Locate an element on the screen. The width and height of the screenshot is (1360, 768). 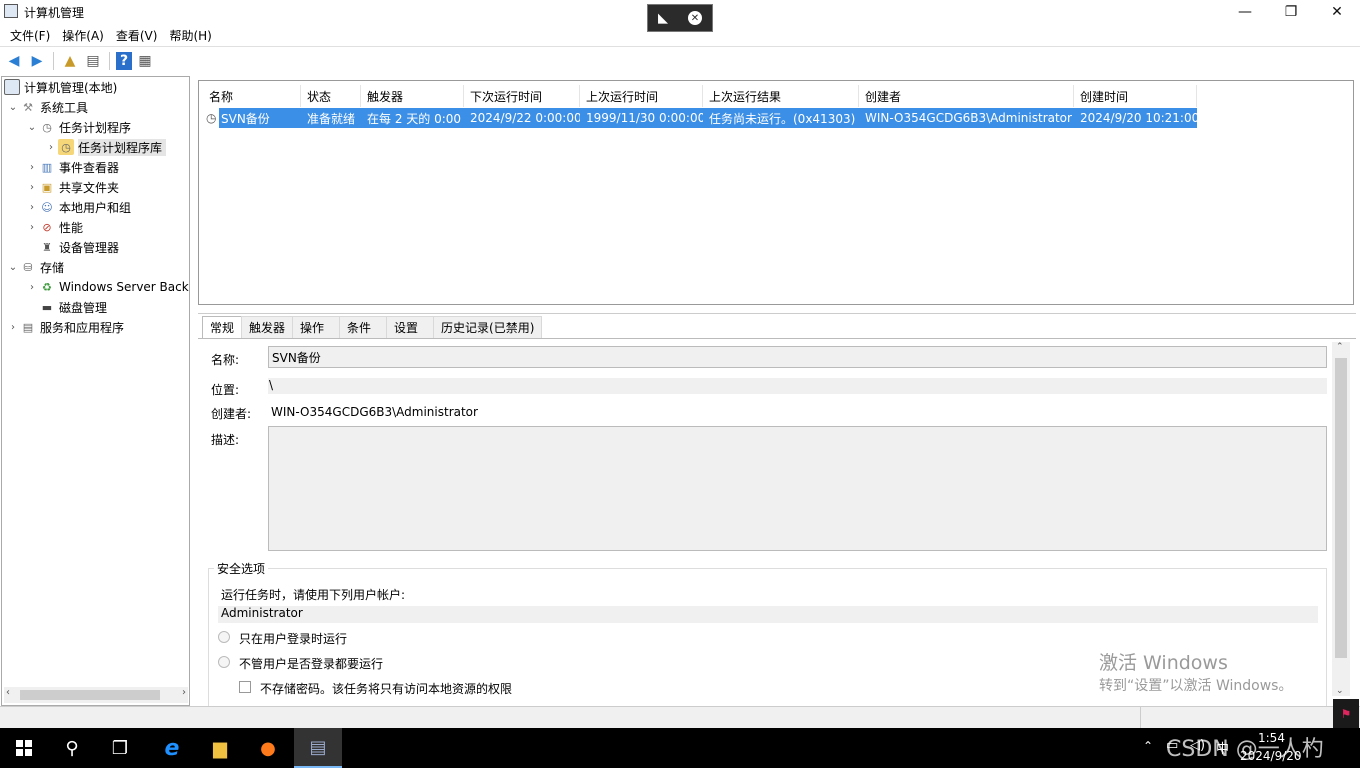
tree-horizontal-scrollbar: ‹ › is located at coordinates (96, 695).